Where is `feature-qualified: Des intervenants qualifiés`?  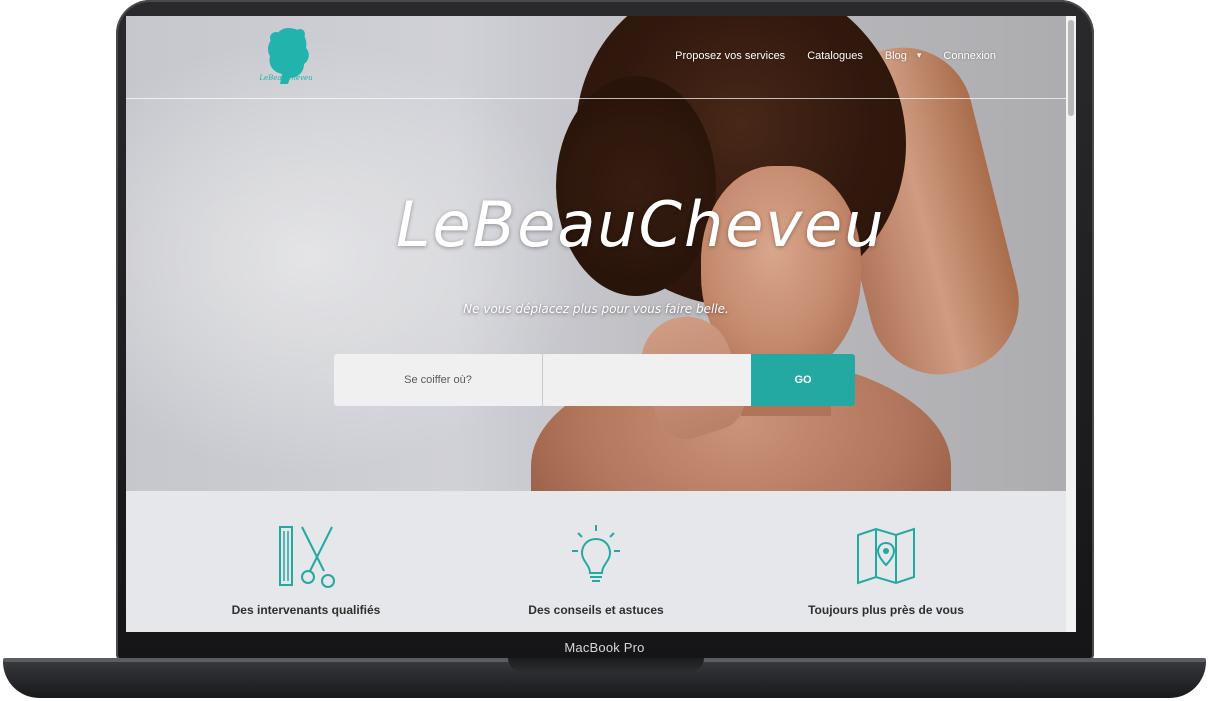
feature-qualified: Des intervenants qualifiés is located at coordinates (306, 569).